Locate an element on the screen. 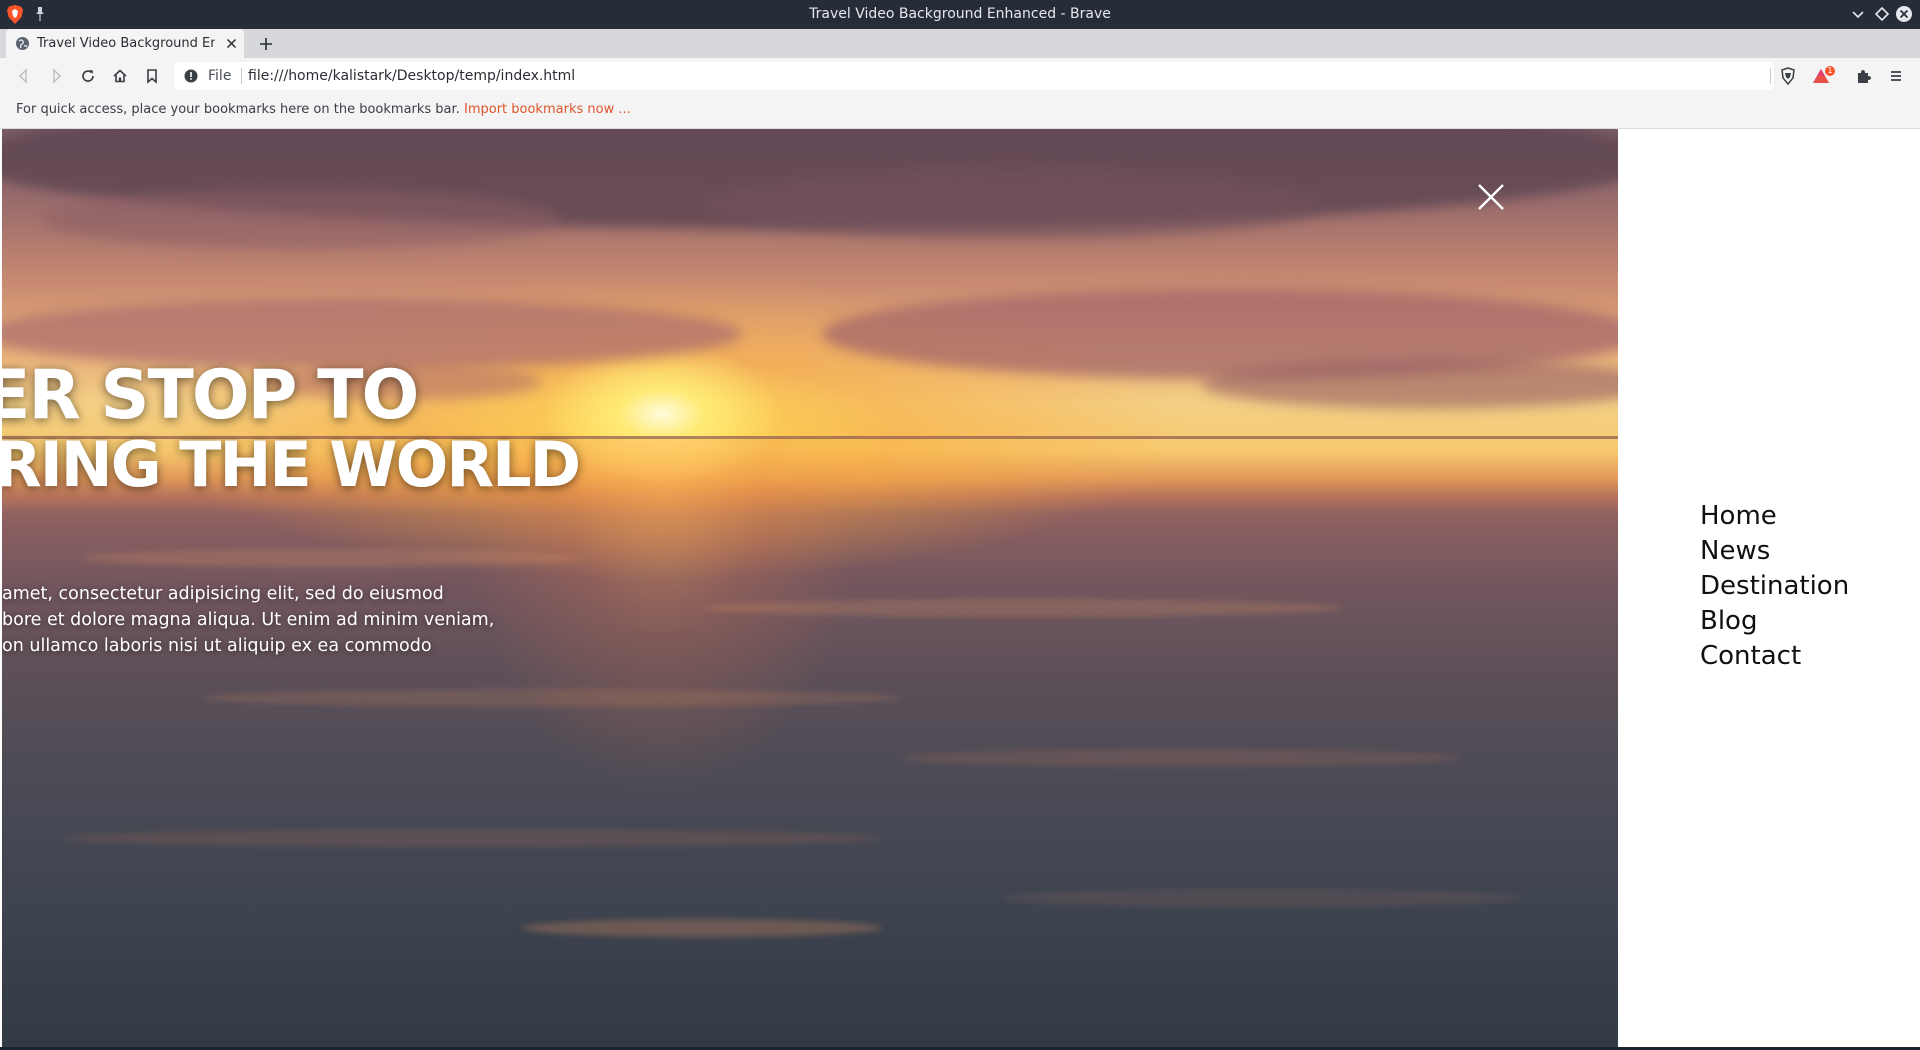 The height and width of the screenshot is (1050, 1920). back-icon is located at coordinates (24, 76).